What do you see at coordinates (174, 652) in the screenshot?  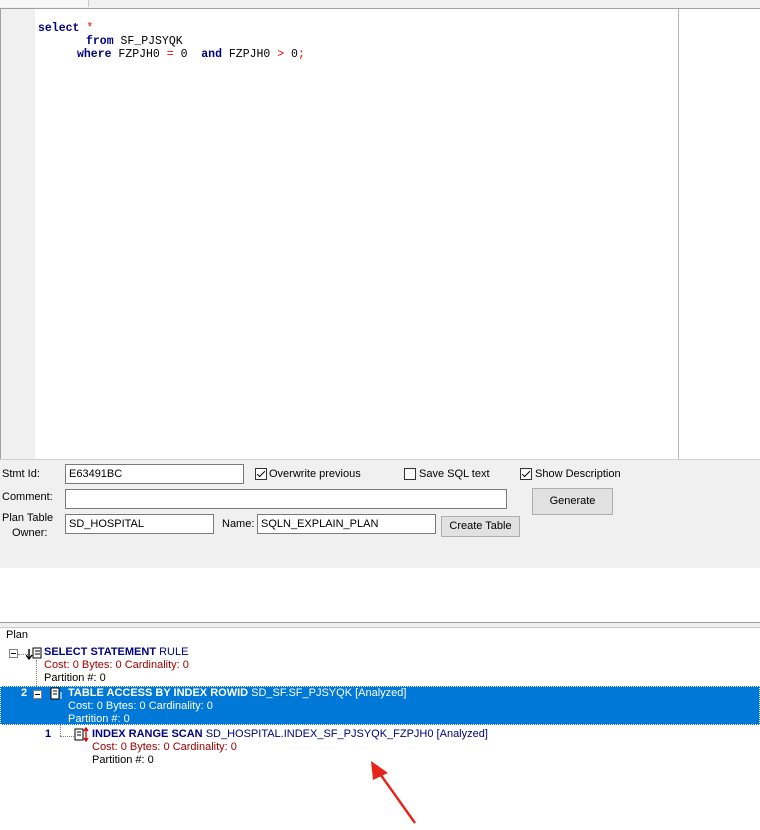 I see `plan-node-object: RULE` at bounding box center [174, 652].